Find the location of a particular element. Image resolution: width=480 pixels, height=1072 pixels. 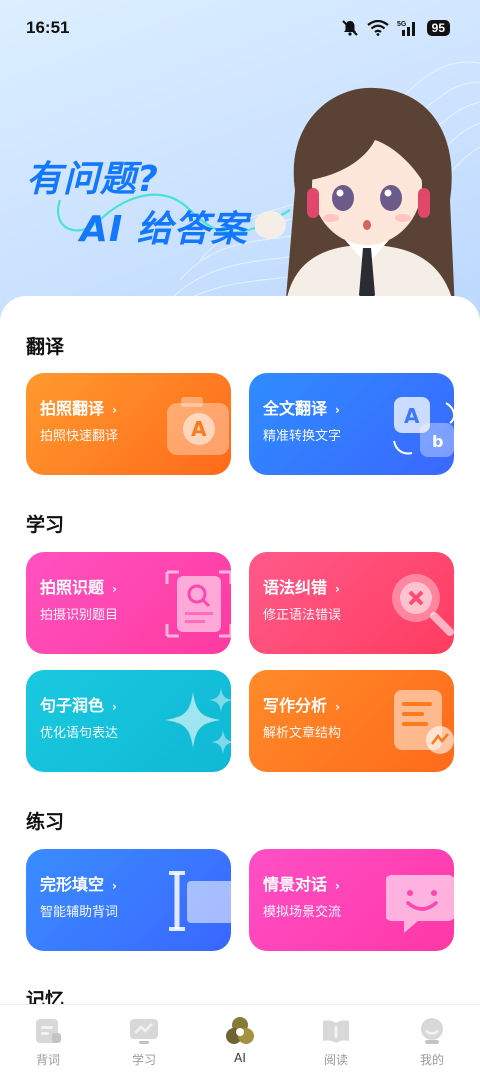

card-subtitle: 模拟场景交流 is located at coordinates (302, 912).